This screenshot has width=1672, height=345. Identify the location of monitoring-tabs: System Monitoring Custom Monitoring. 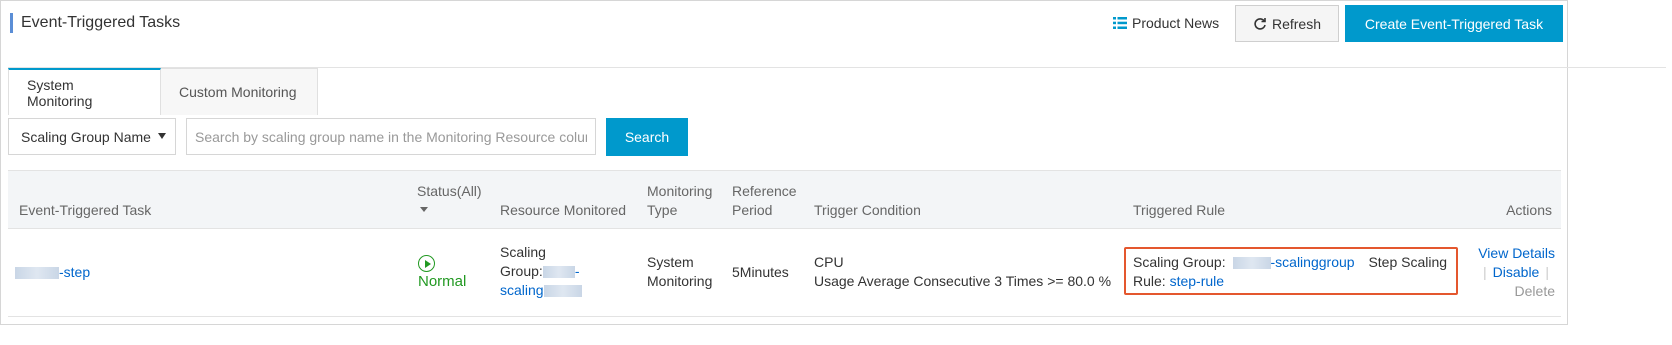
(163, 91).